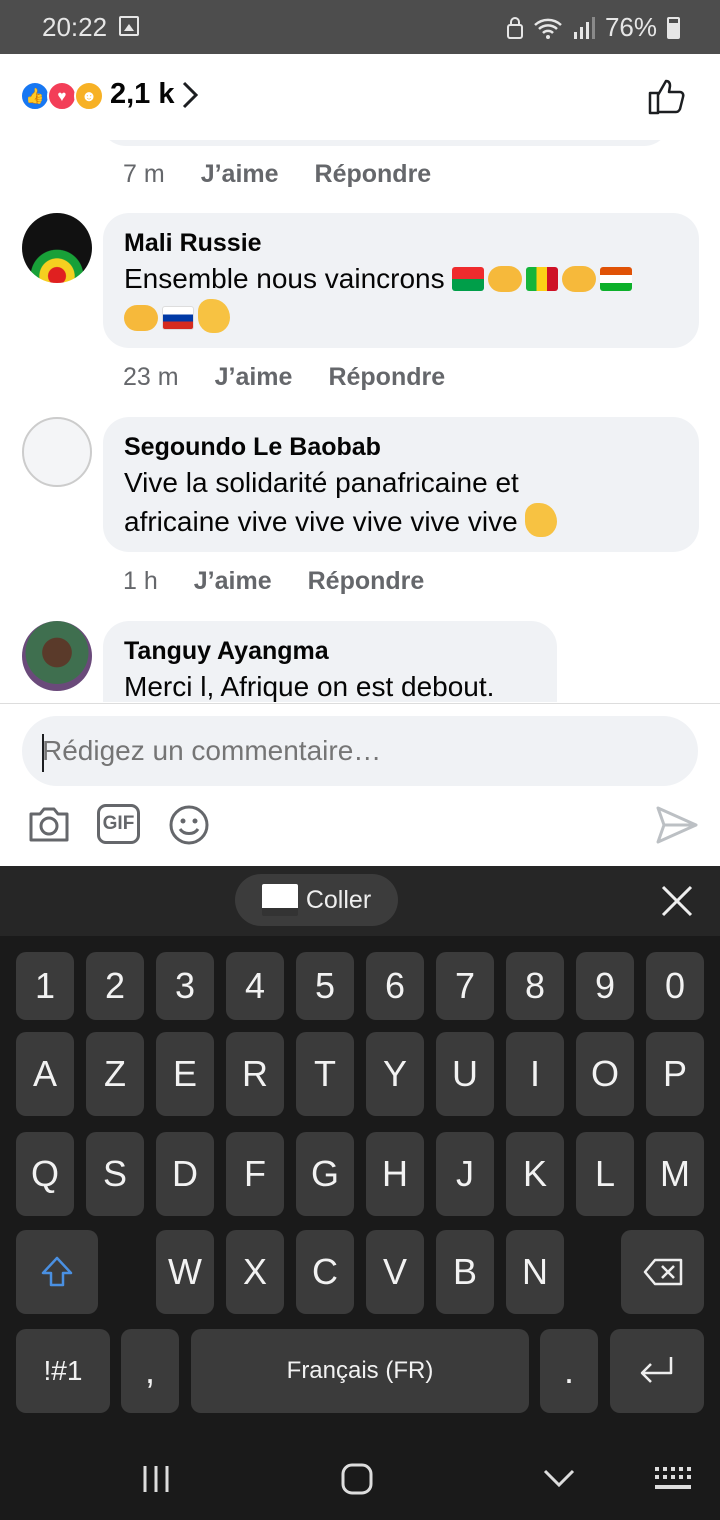 This screenshot has width=720, height=1520. What do you see at coordinates (677, 901) in the screenshot?
I see `close-icon` at bounding box center [677, 901].